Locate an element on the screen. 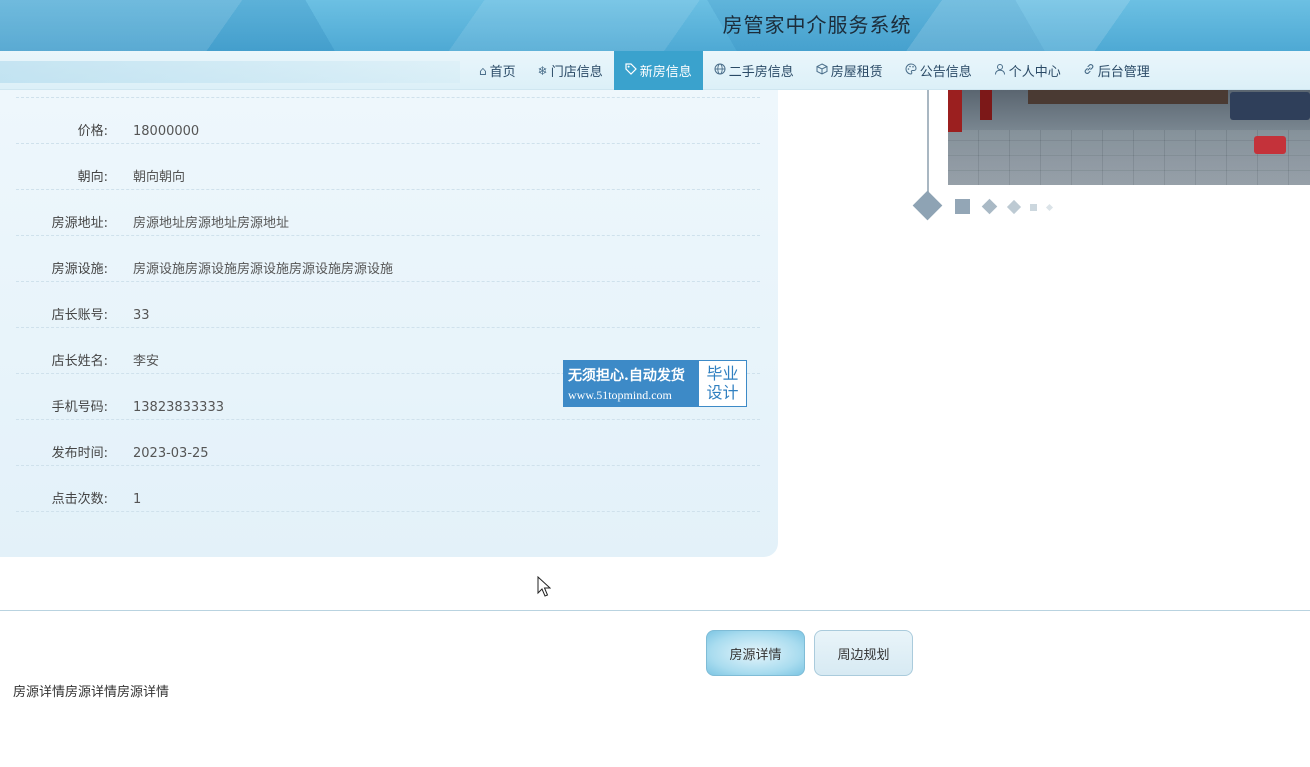  field-label: 价格: is located at coordinates (92, 131).